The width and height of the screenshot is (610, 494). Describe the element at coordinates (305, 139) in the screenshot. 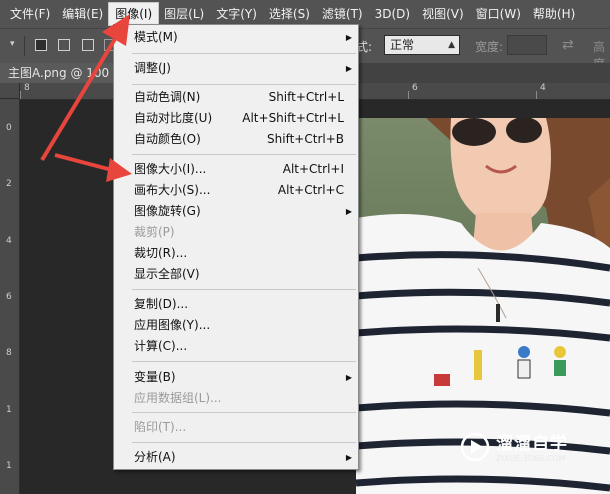

I see `menu-item-shortcut: Shift+Ctrl+B` at that location.